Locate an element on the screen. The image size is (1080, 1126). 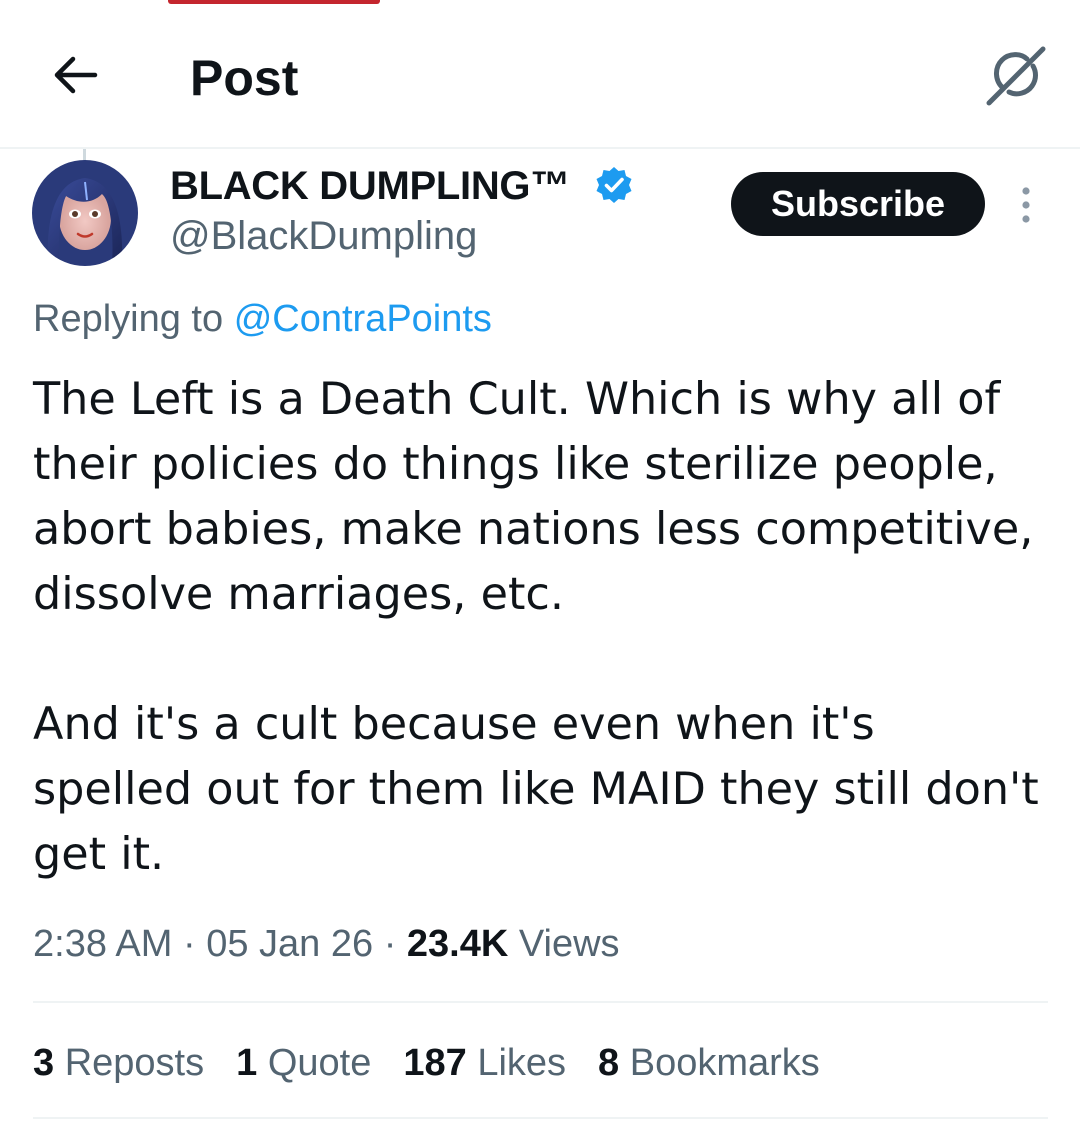
post-header: Post is located at coordinates (540, 74).